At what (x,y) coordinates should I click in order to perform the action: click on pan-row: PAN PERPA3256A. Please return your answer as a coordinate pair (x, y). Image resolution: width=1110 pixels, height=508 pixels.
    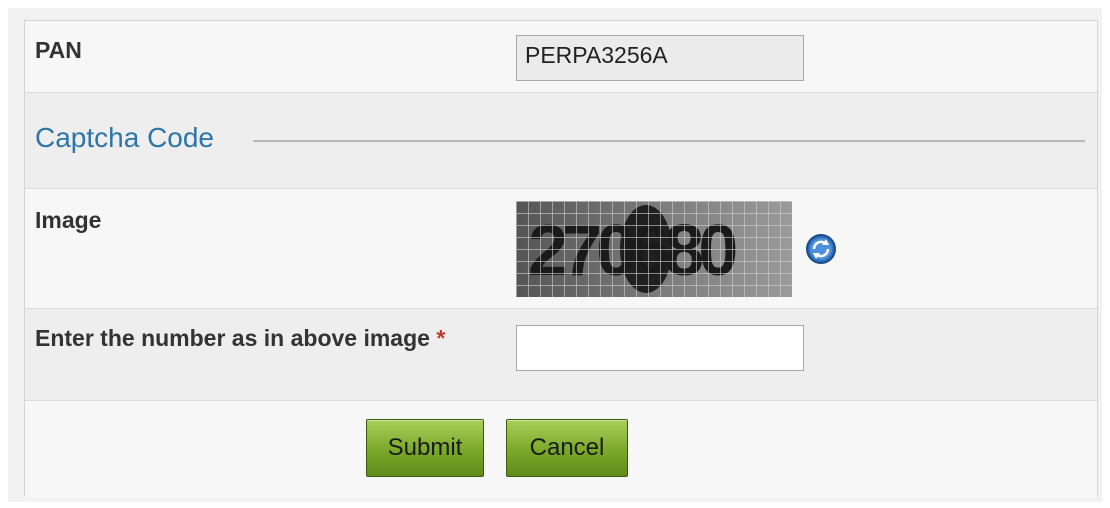
    Looking at the image, I should click on (561, 57).